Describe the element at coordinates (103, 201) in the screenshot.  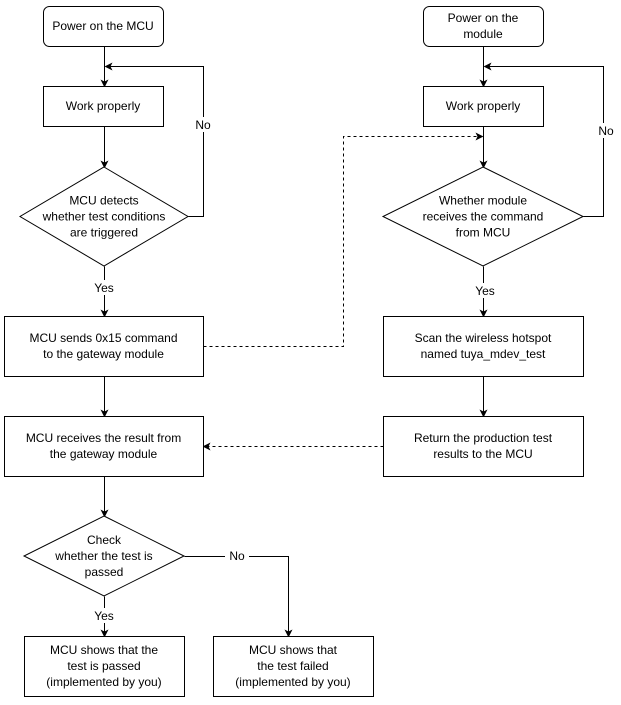
I see `node-text-line: MCU detects` at that location.